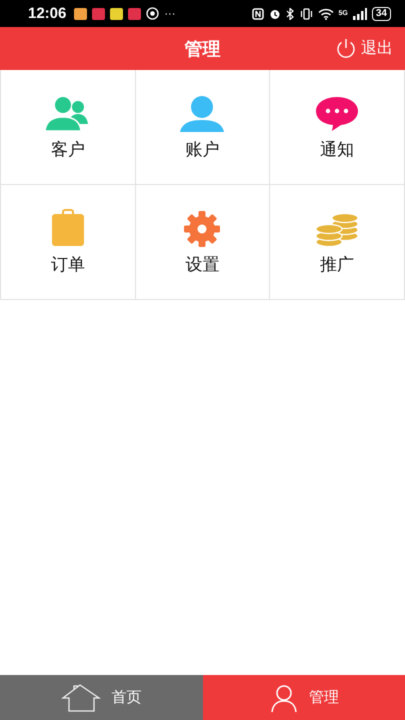  What do you see at coordinates (258, 14) in the screenshot?
I see `nfc-icon` at bounding box center [258, 14].